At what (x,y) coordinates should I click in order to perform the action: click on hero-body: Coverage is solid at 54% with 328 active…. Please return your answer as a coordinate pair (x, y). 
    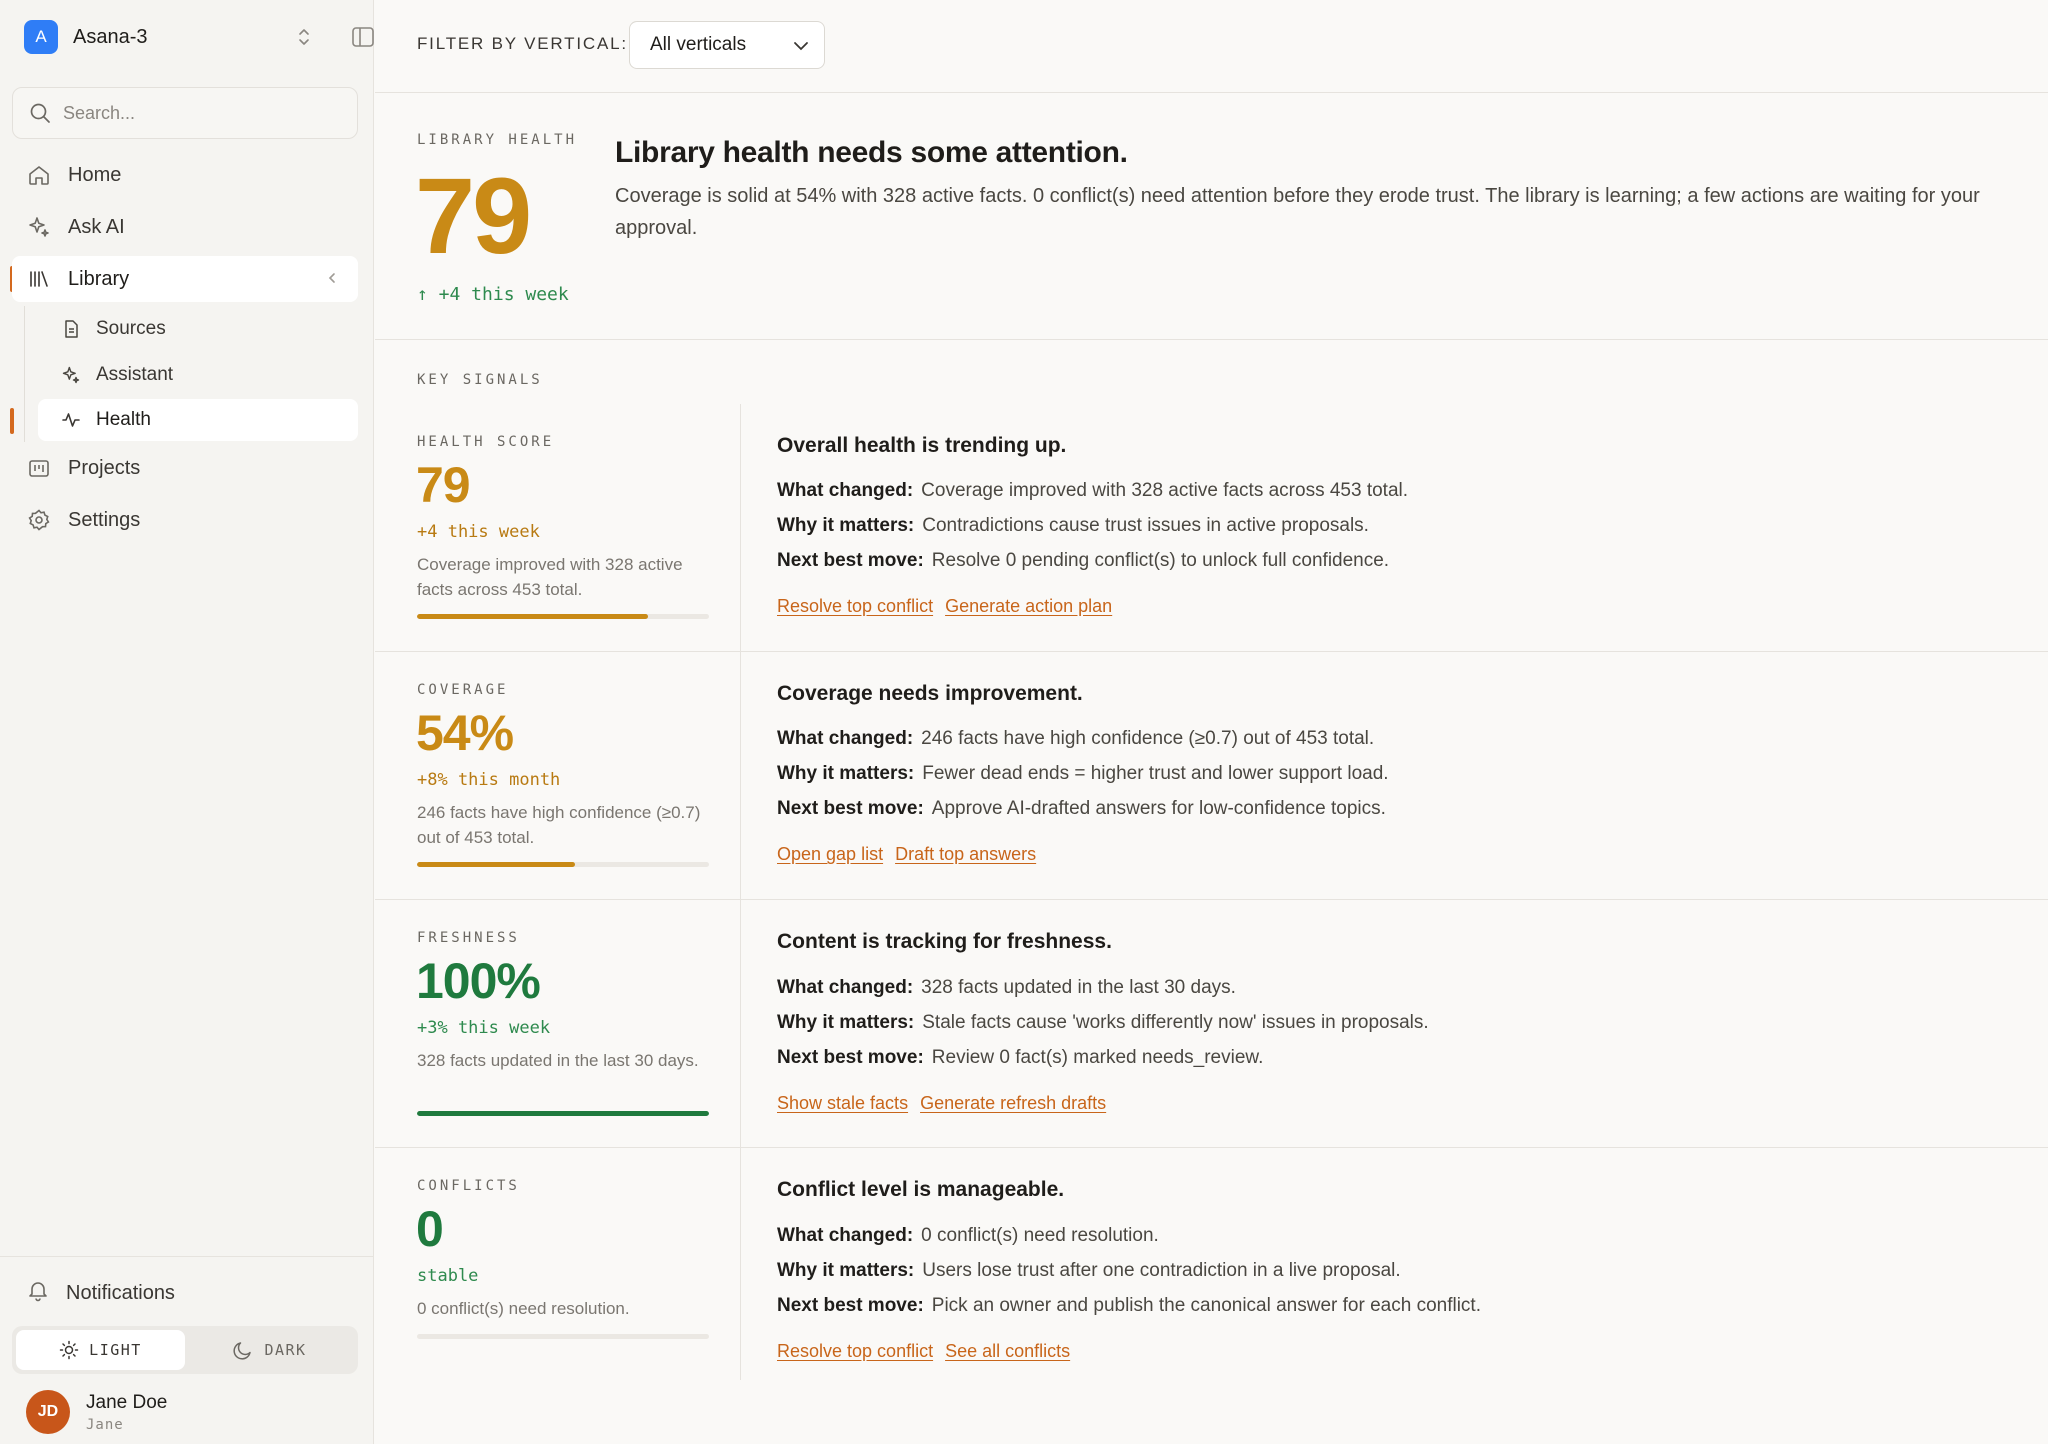
    Looking at the image, I should click on (1297, 212).